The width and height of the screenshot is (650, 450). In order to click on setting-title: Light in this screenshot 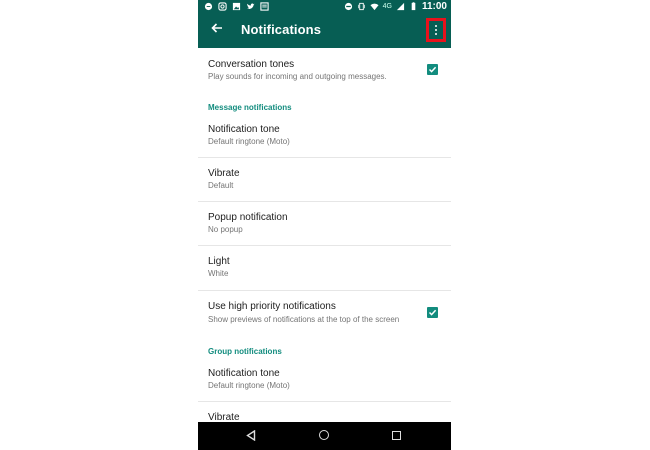, I will do `click(219, 261)`.